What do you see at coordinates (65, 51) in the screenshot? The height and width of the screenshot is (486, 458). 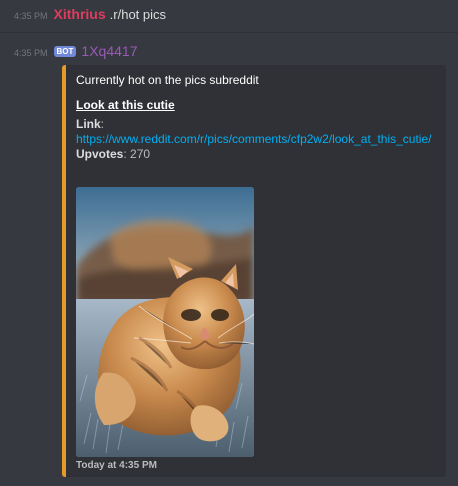 I see `bot-tag-badge: BOT` at bounding box center [65, 51].